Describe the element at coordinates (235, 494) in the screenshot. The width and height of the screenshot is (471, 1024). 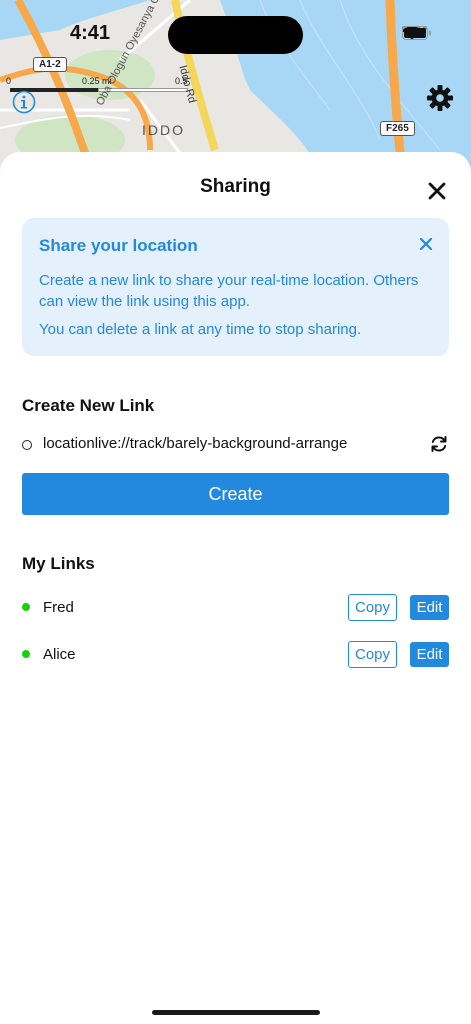
I see `create-button: Create` at that location.